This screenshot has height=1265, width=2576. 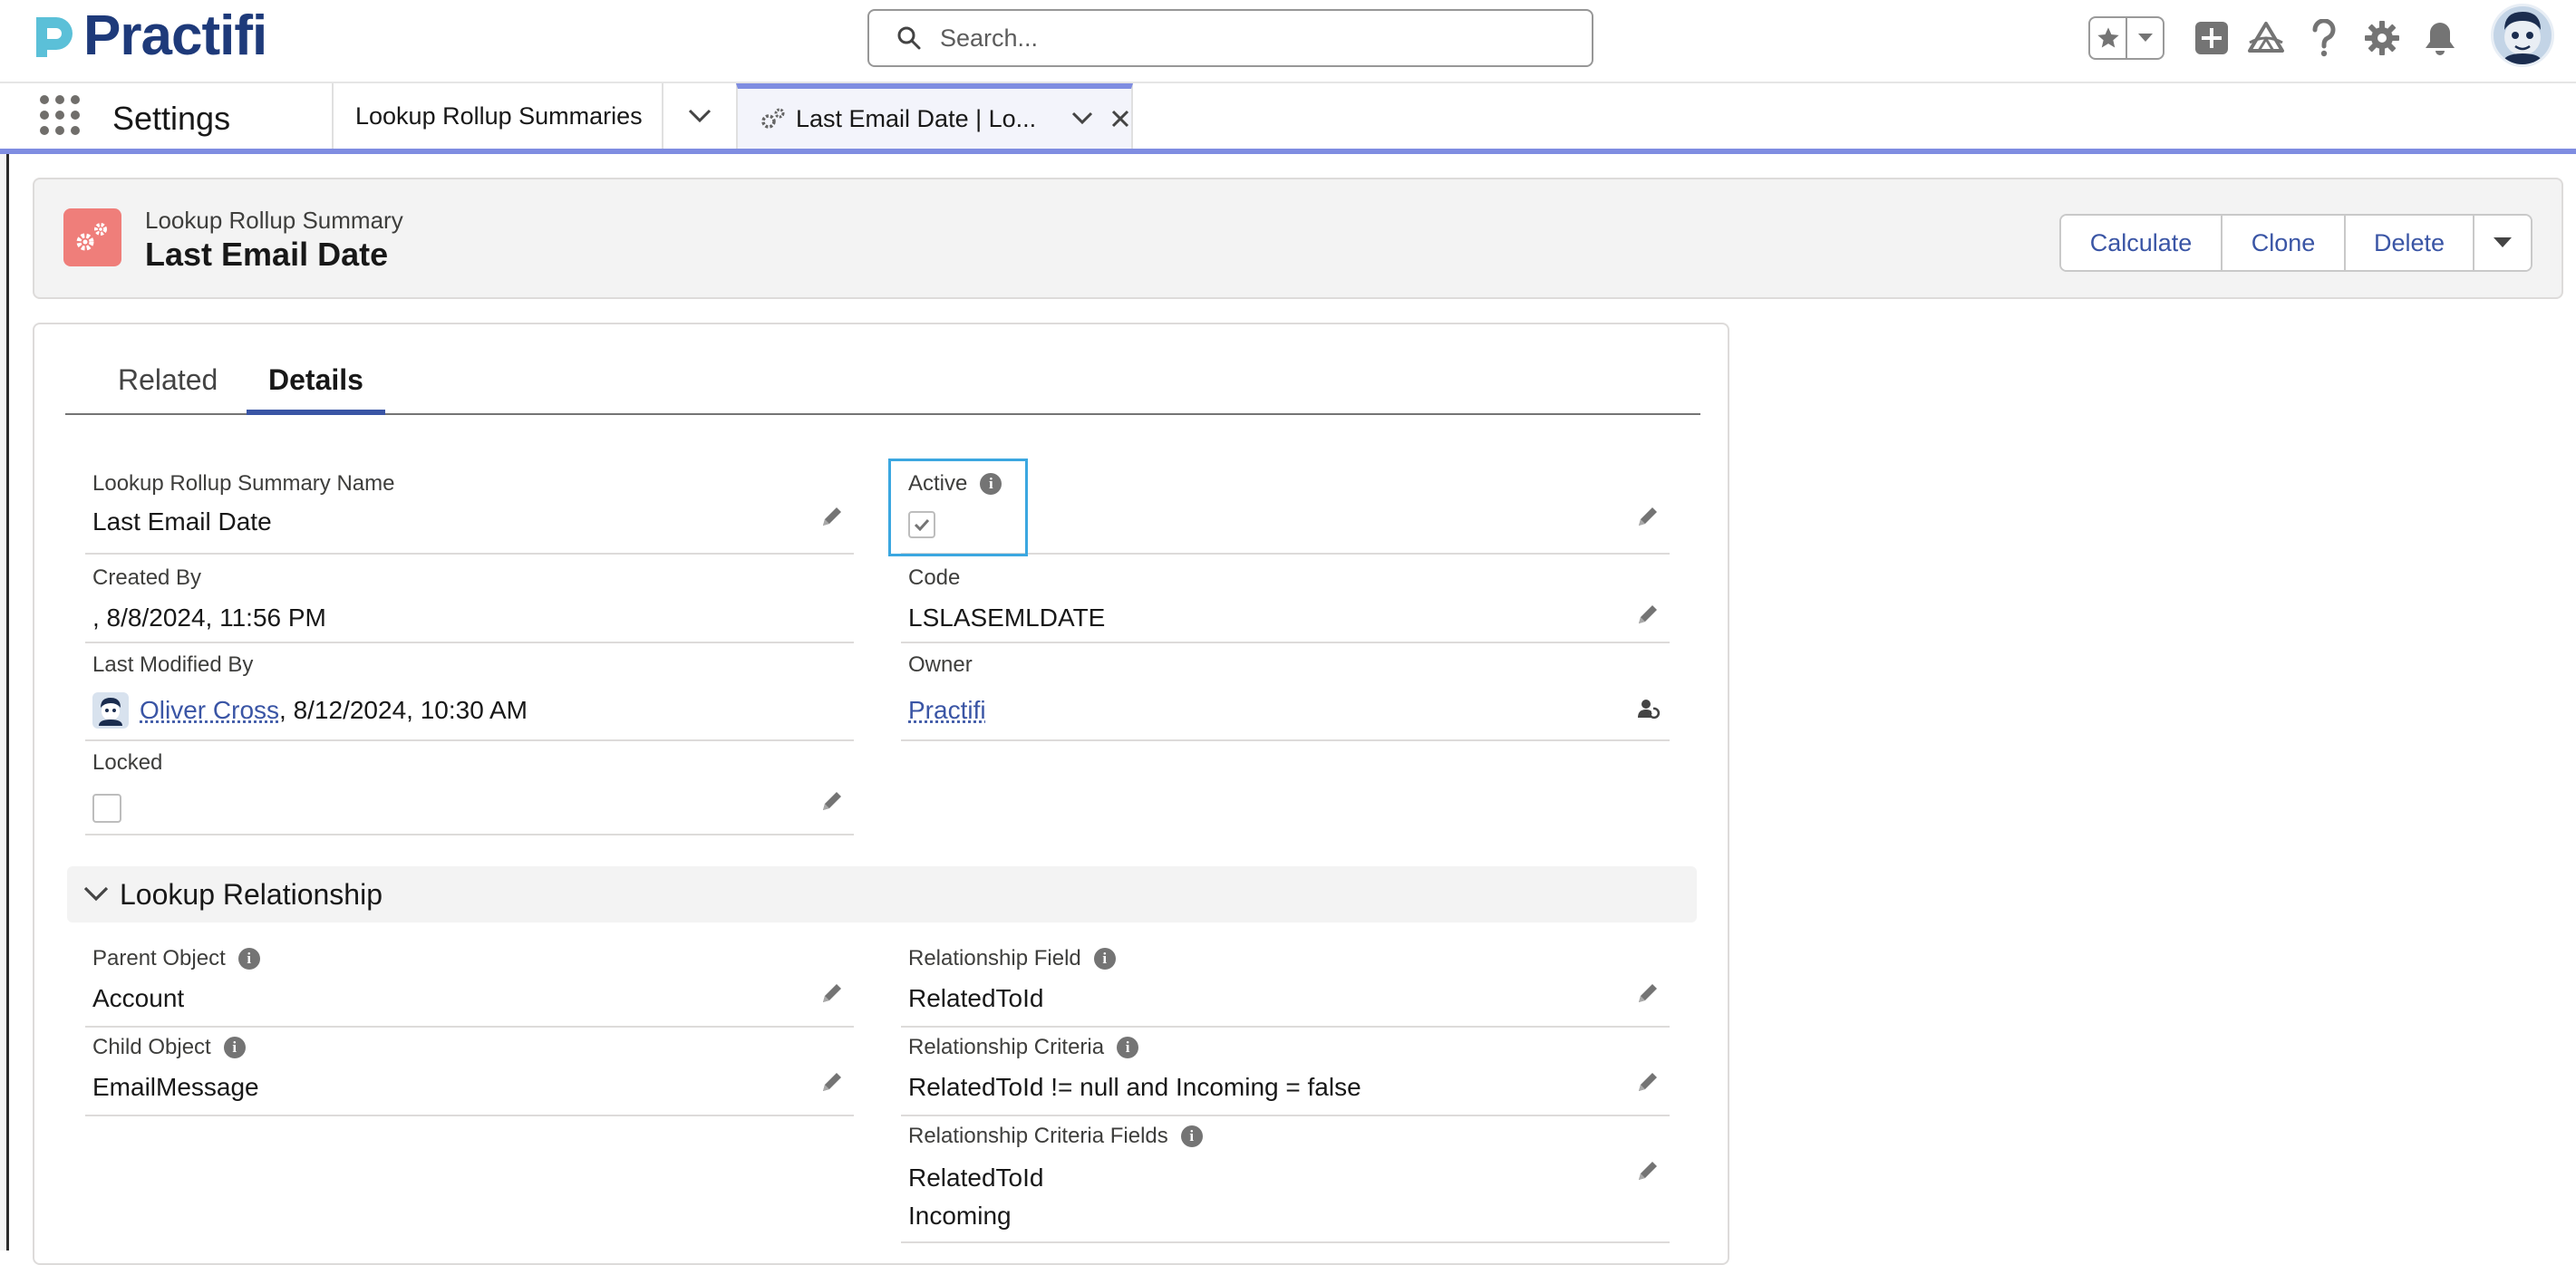 I want to click on calculate-button: Calculate, so click(x=2142, y=243).